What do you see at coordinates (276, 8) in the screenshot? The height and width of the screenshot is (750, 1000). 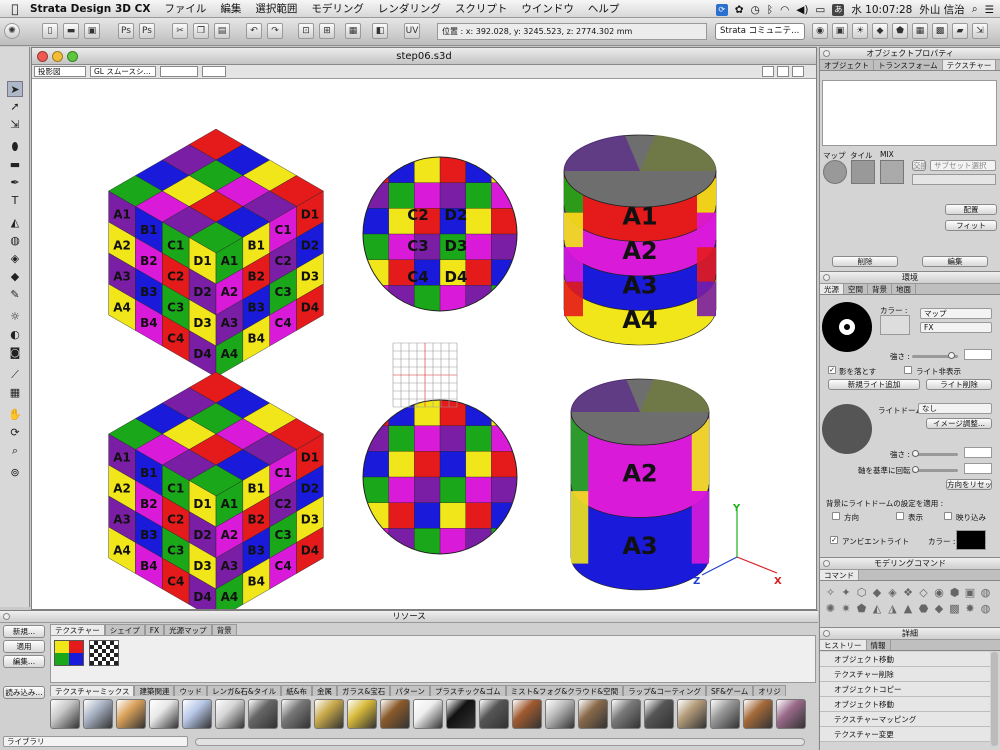 I see `menu-selection: 選択範囲` at bounding box center [276, 8].